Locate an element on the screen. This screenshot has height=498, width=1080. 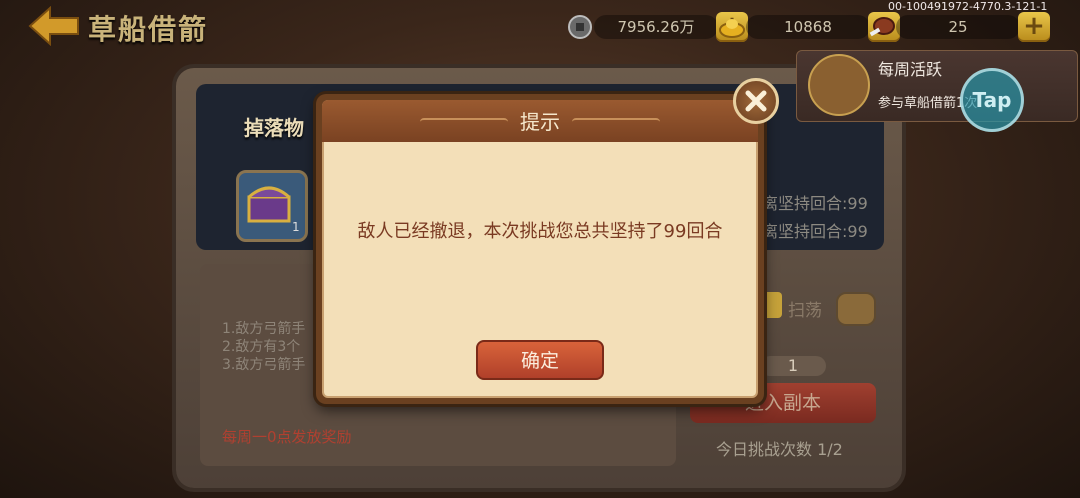
close-button is located at coordinates (756, 101).